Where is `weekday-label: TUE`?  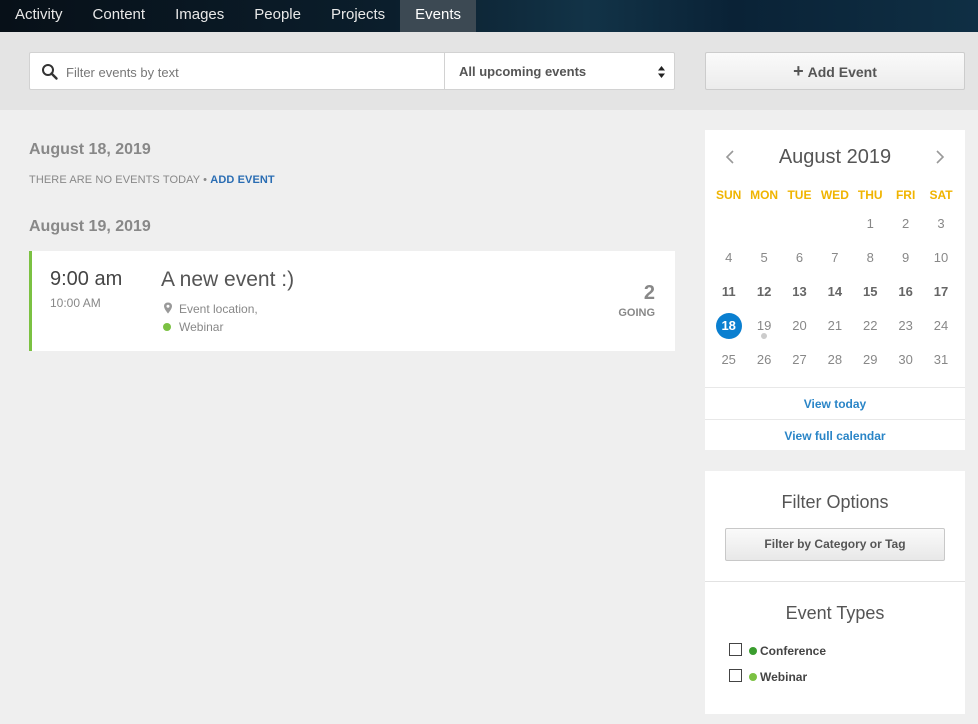
weekday-label: TUE is located at coordinates (799, 195).